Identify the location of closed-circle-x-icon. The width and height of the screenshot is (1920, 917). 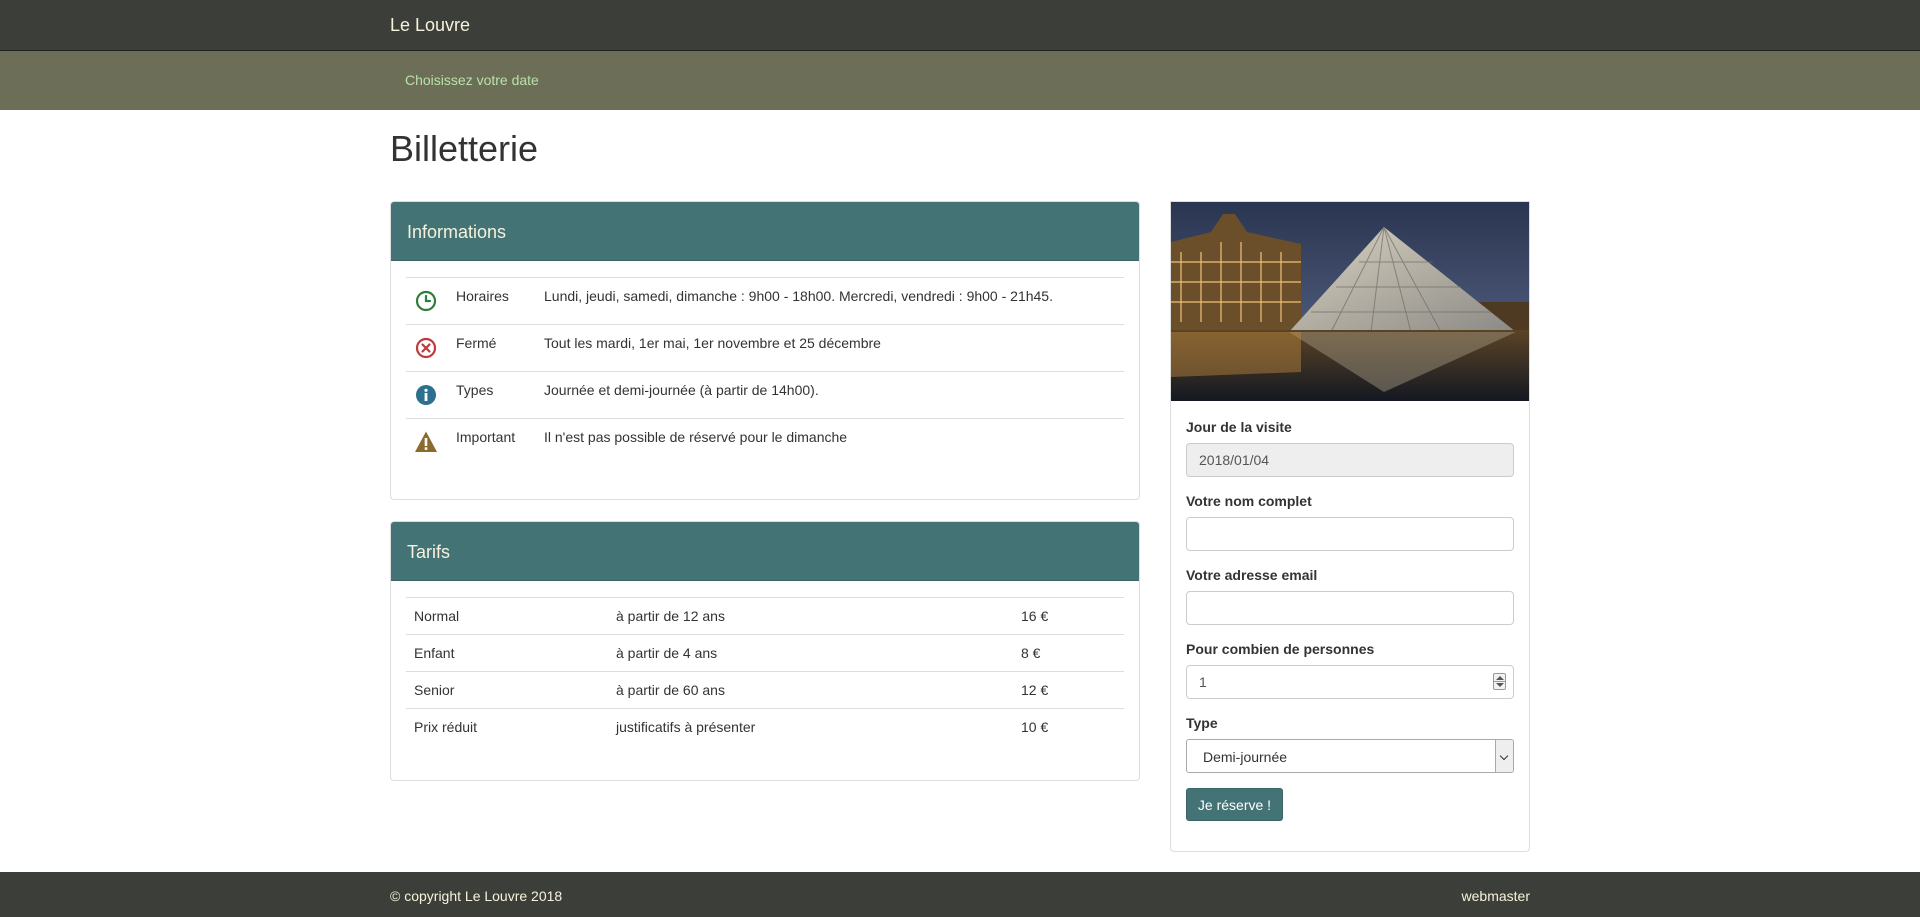
(426, 348).